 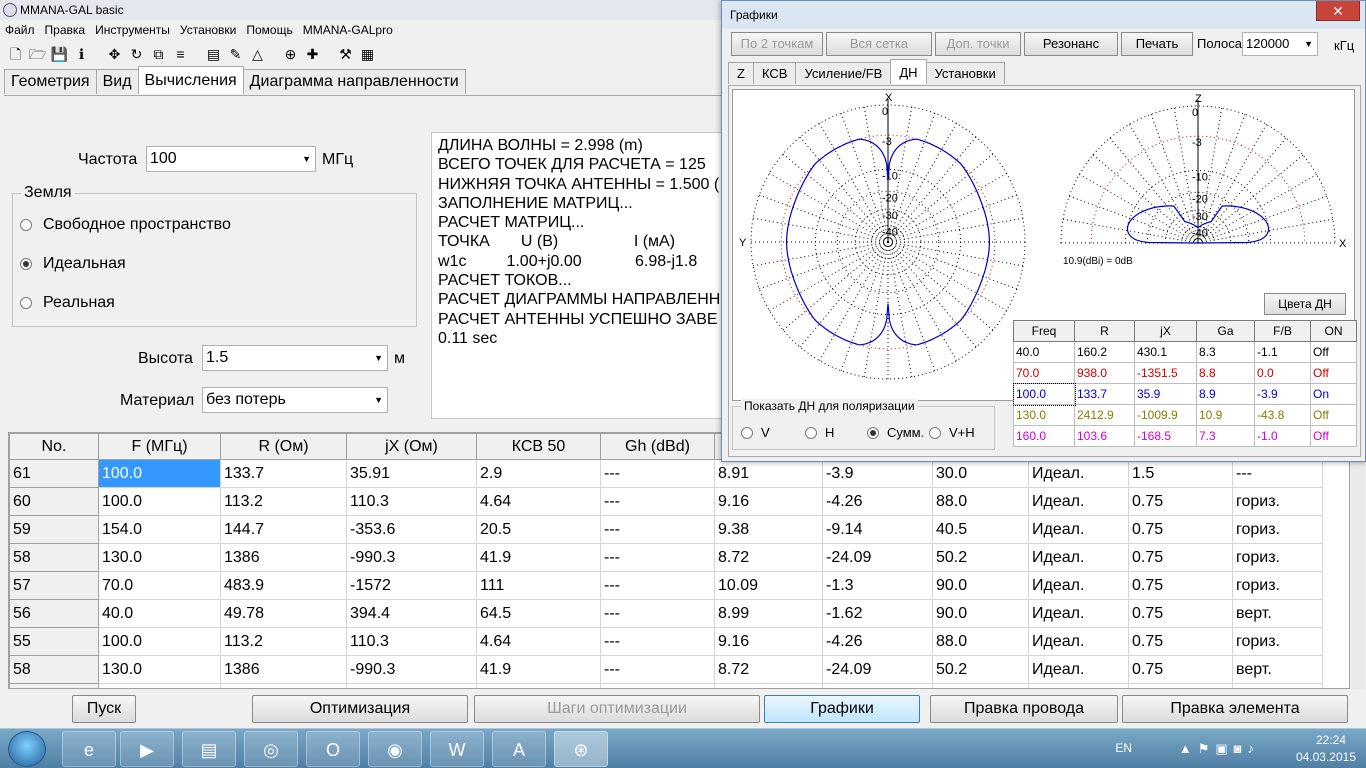 What do you see at coordinates (283, 641) in the screenshot?
I see `table-cell: 113.2` at bounding box center [283, 641].